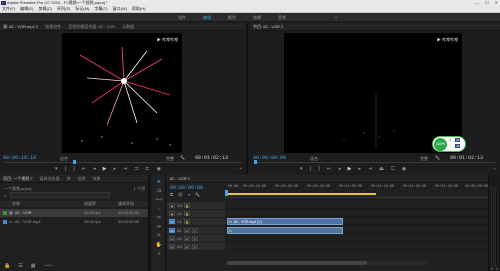 The height and width of the screenshot is (271, 500). Describe the element at coordinates (74, 222) in the screenshot. I see `table-row: ▭ 82 - VOR.mp4 25.00 fps 00:00:00:00` at that location.